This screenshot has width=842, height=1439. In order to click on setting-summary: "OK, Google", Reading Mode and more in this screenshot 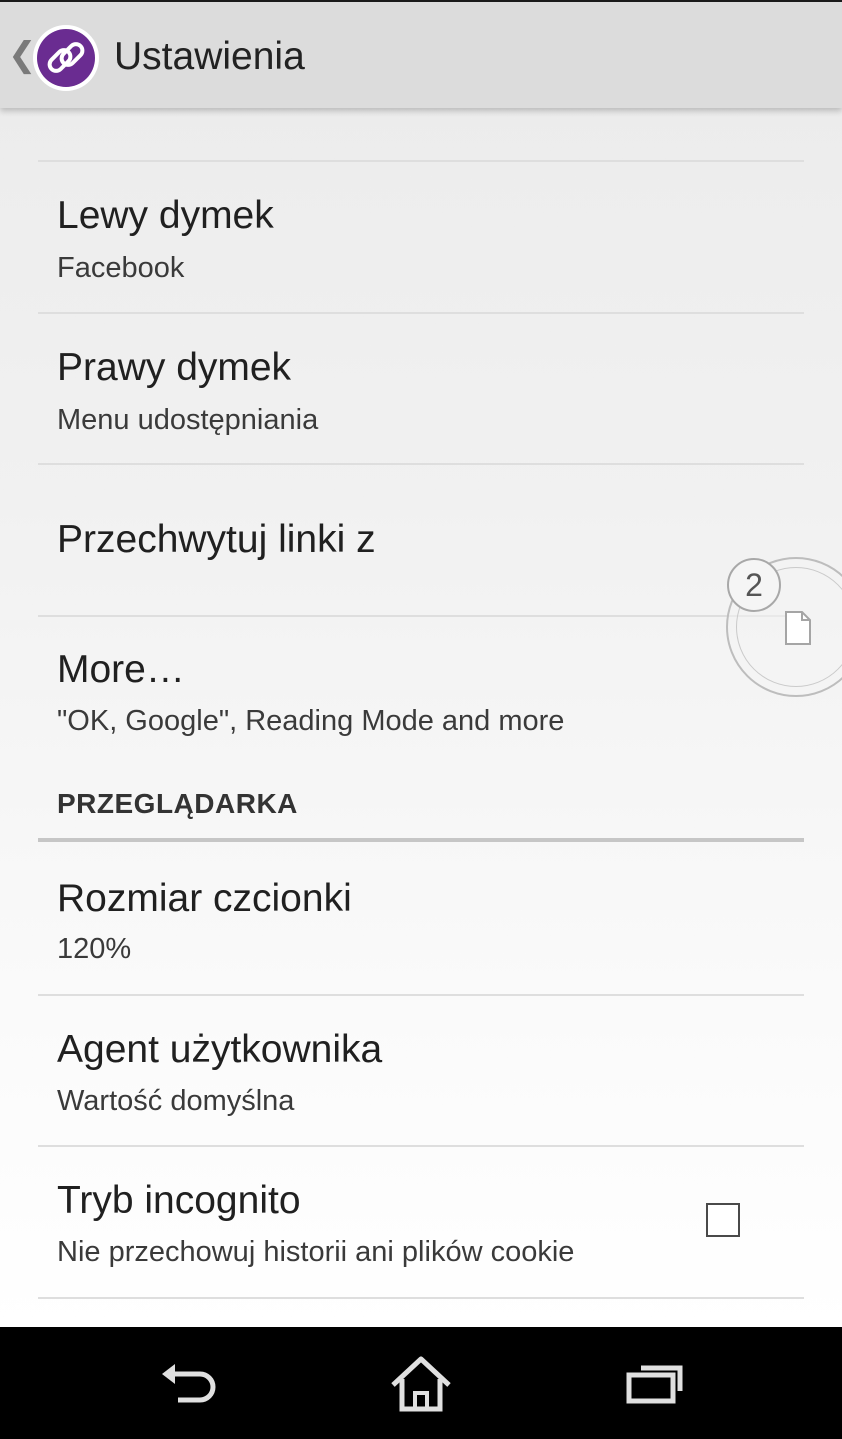, I will do `click(311, 721)`.